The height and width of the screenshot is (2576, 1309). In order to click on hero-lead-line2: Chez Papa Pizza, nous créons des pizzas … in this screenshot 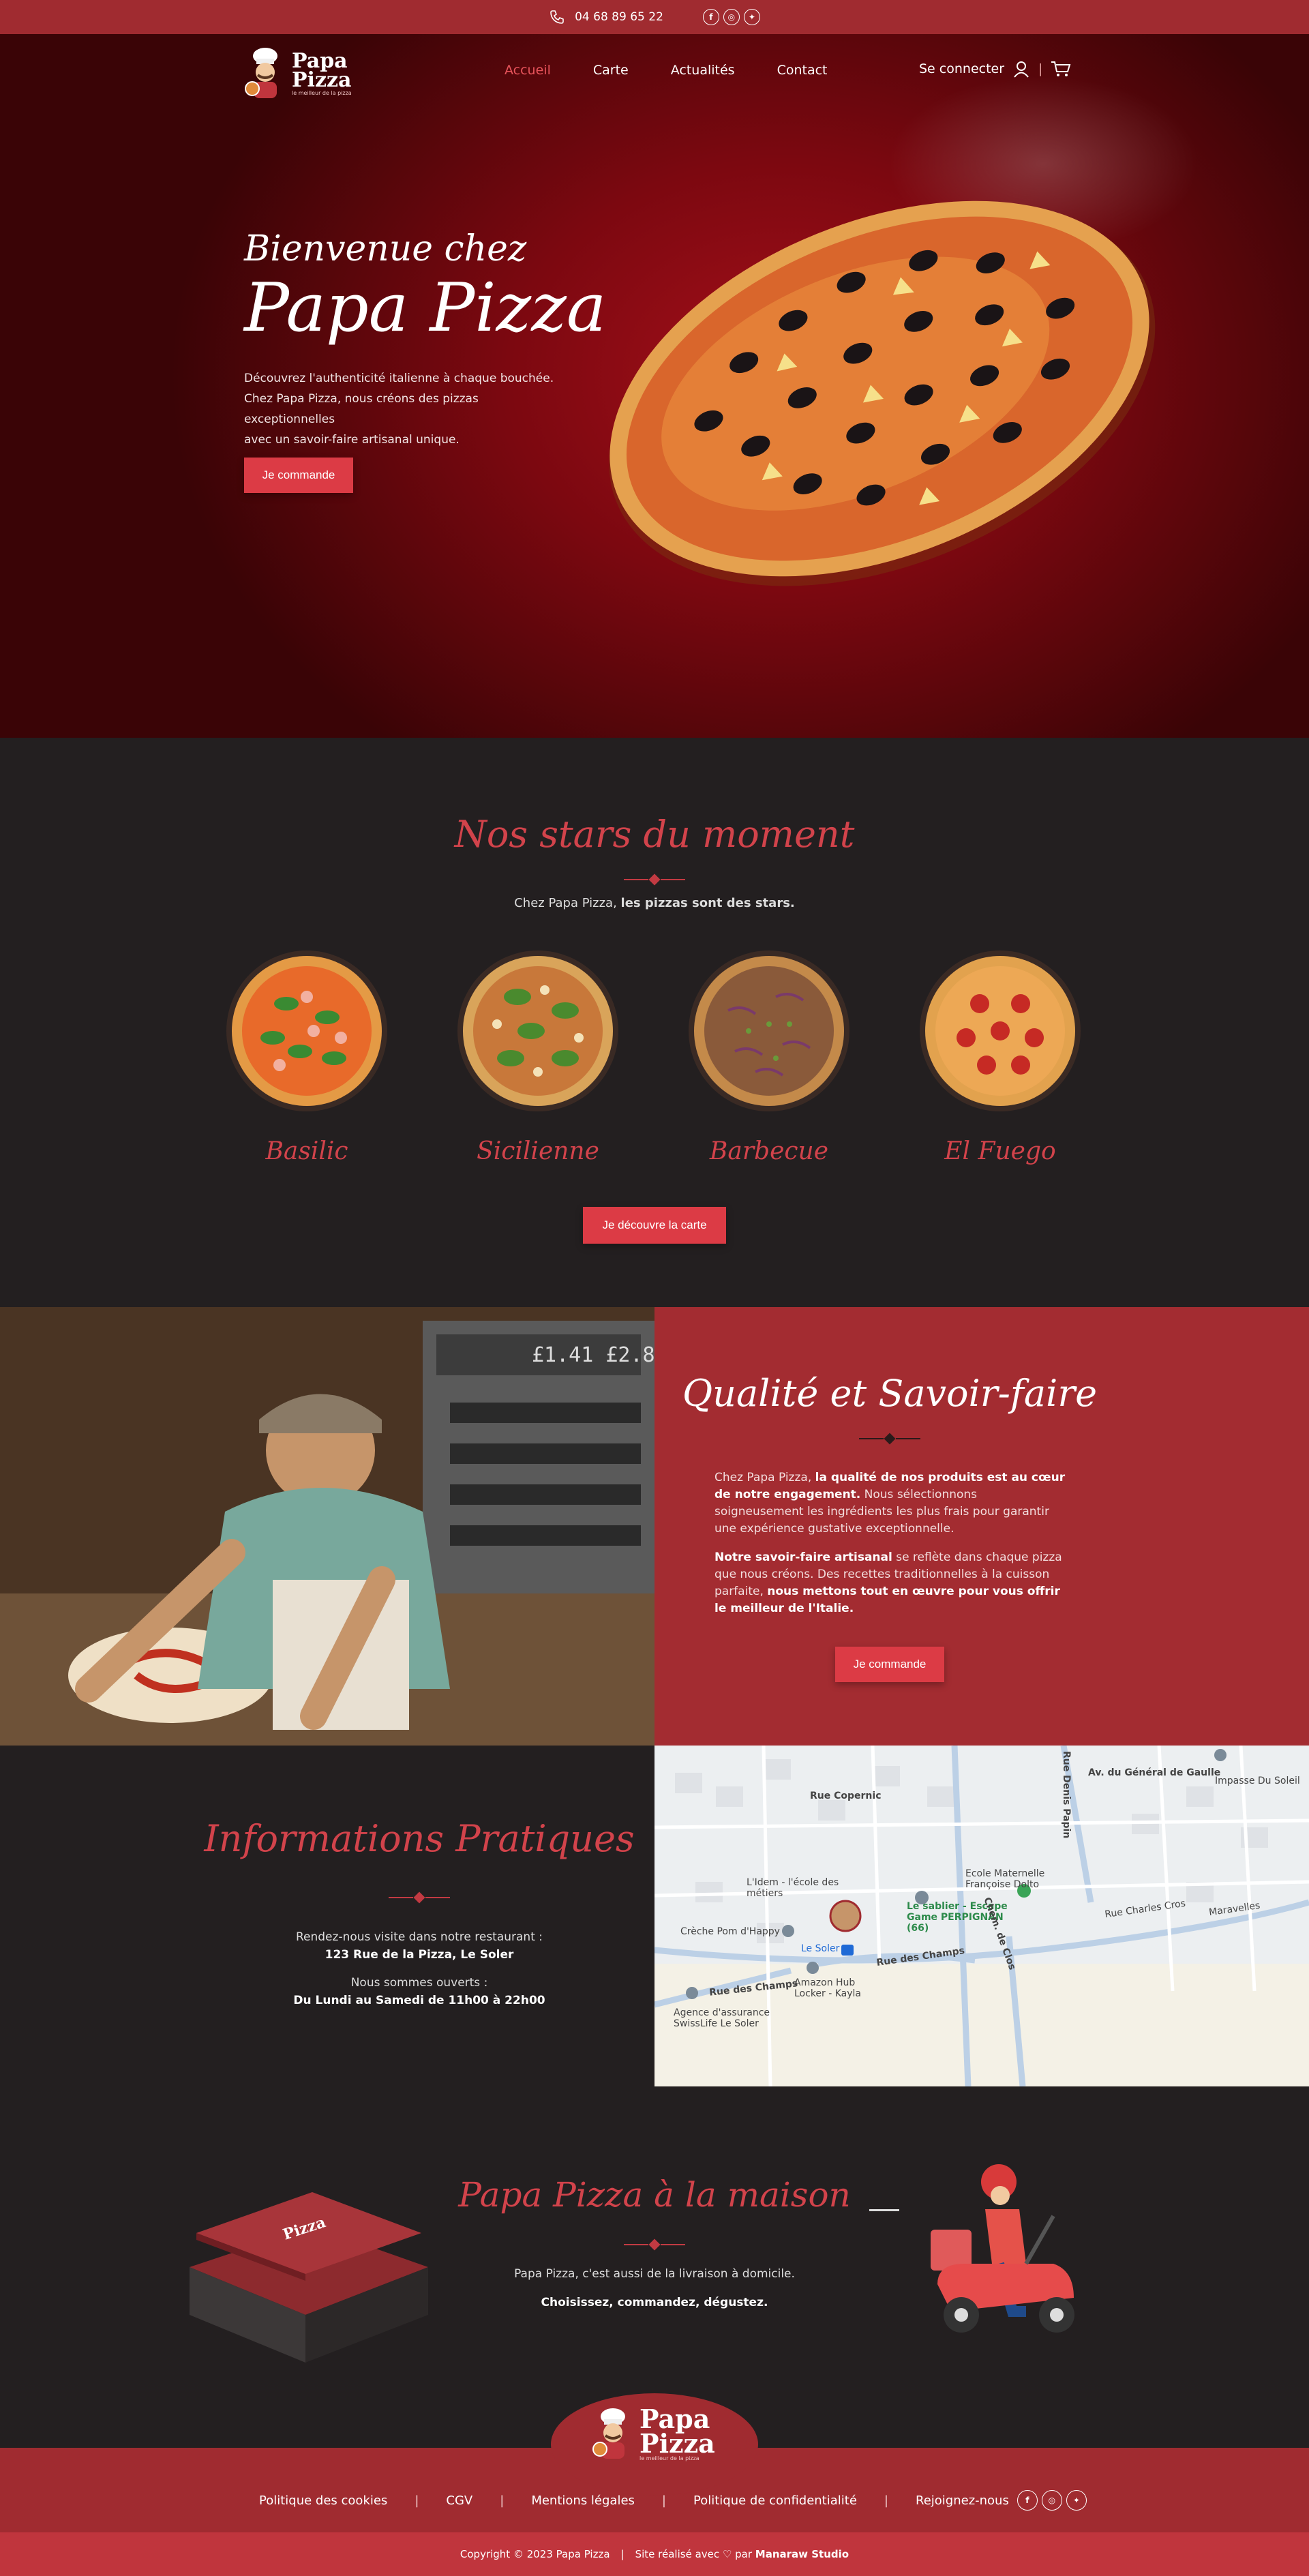, I will do `click(361, 409)`.